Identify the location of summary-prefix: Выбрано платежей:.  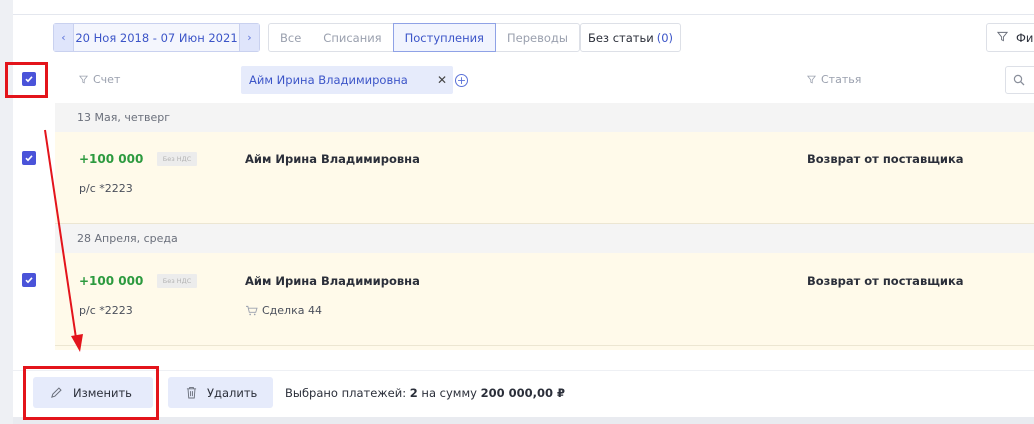
(346, 393).